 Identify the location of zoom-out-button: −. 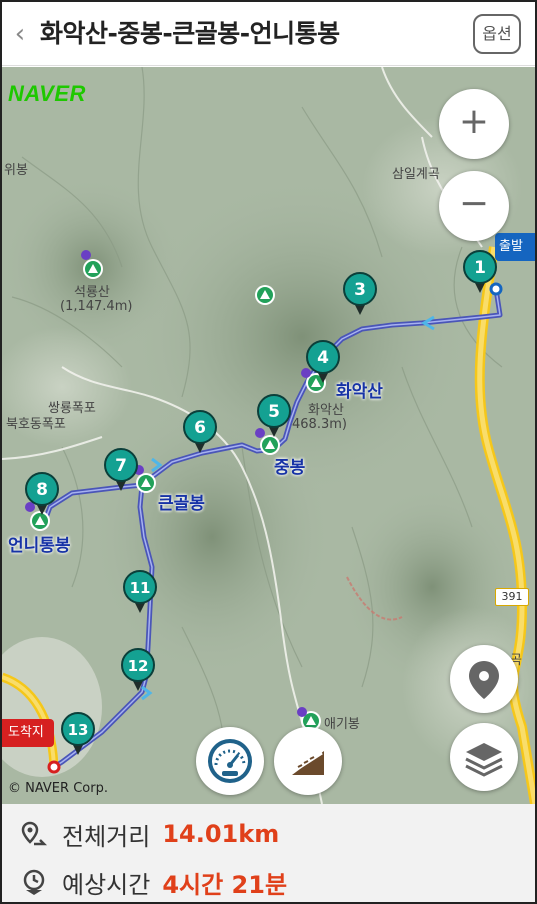
(474, 206).